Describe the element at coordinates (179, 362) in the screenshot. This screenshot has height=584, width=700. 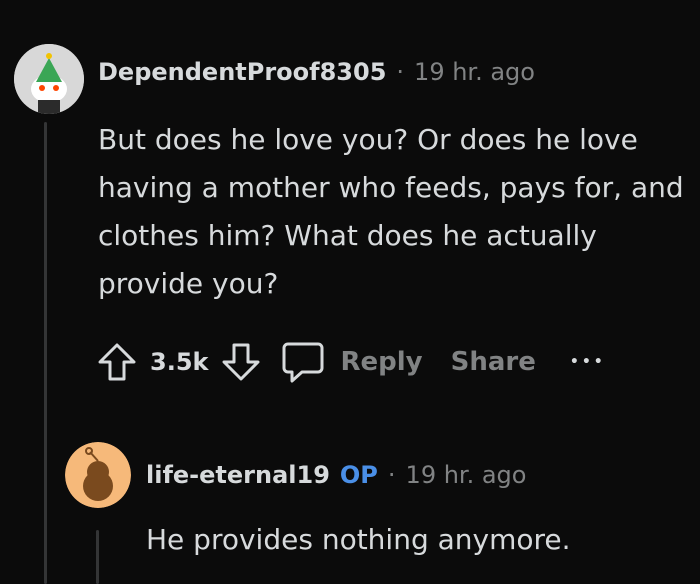
I see `vote-score: 3.5k` at that location.